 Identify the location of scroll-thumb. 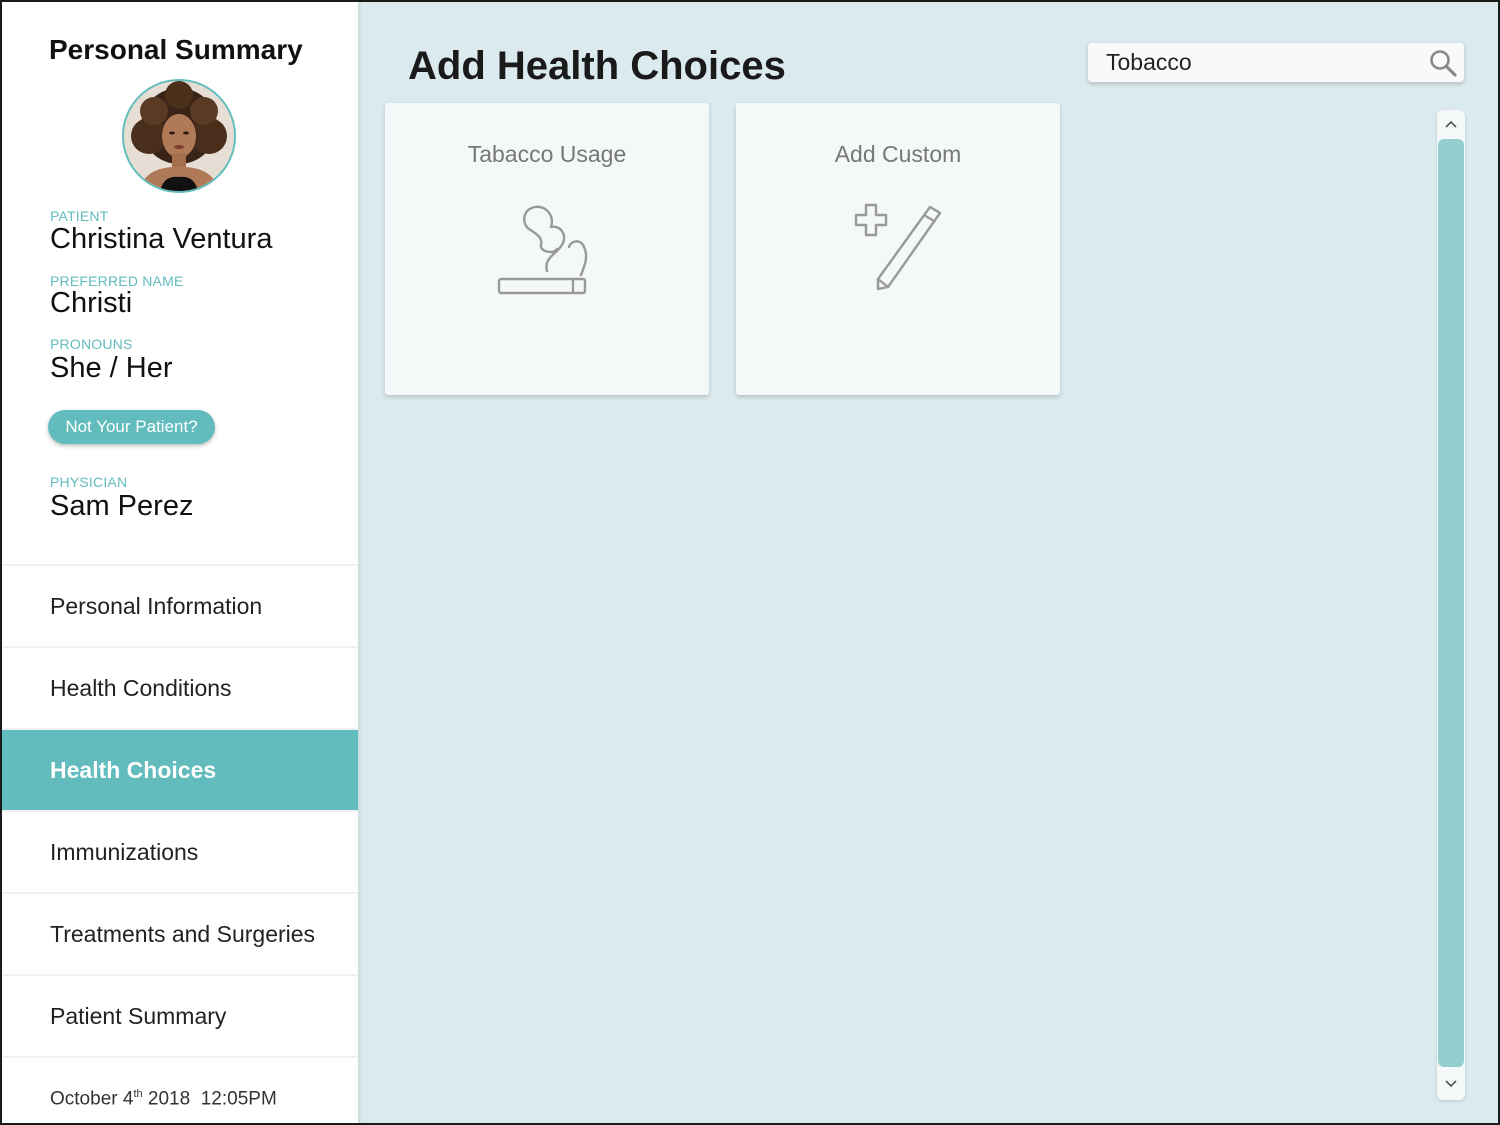
(1451, 603).